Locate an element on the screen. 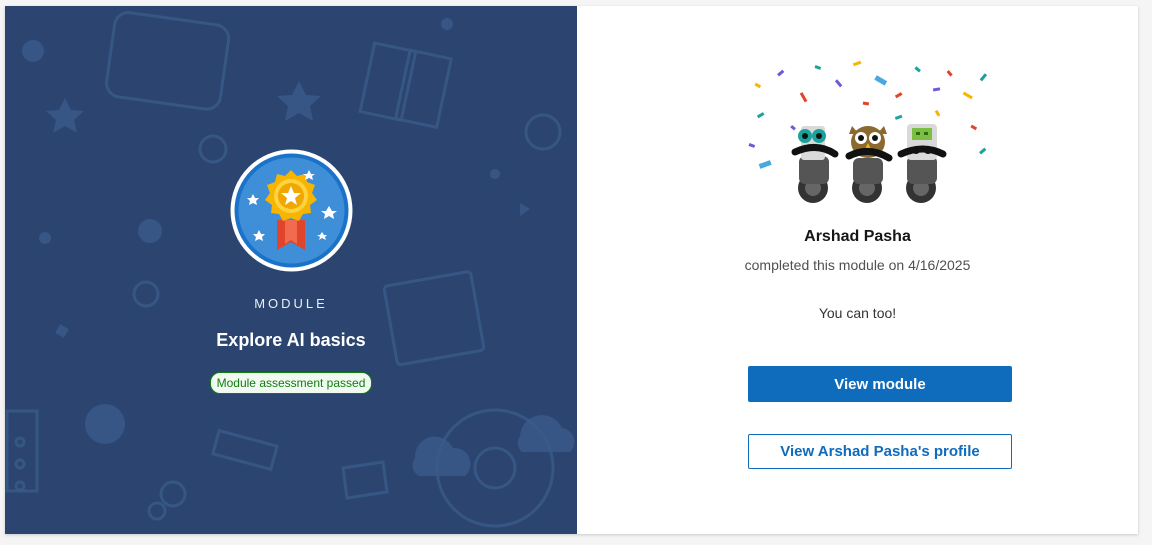 This screenshot has height=545, width=1152. view-module-button: View module is located at coordinates (880, 384).